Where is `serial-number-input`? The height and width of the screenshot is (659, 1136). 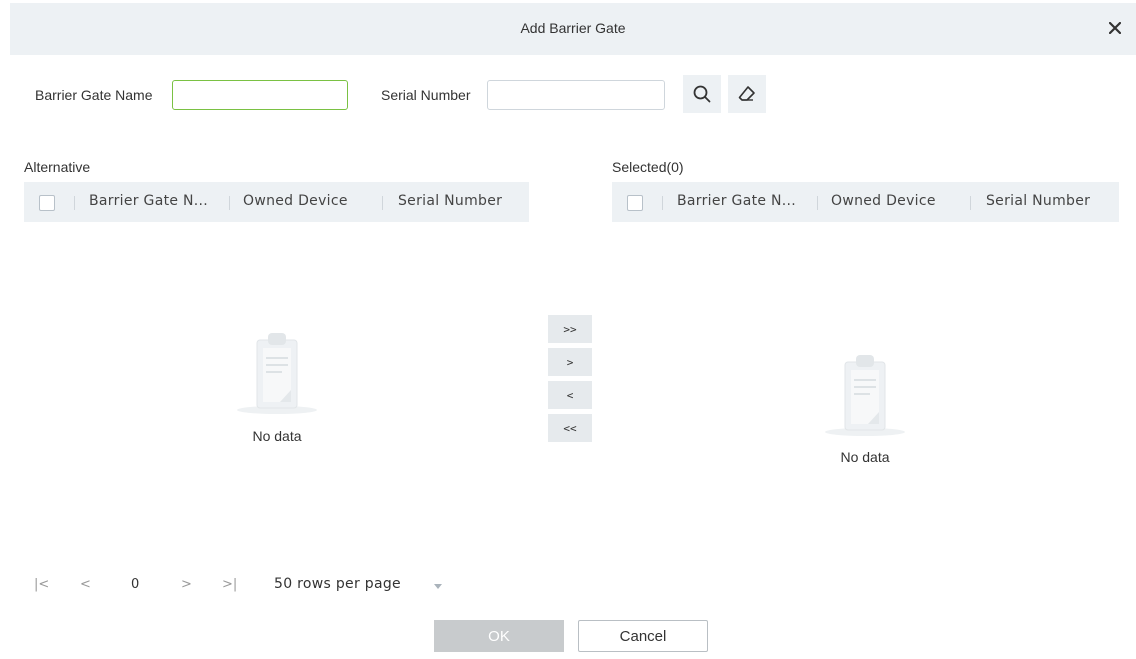 serial-number-input is located at coordinates (576, 95).